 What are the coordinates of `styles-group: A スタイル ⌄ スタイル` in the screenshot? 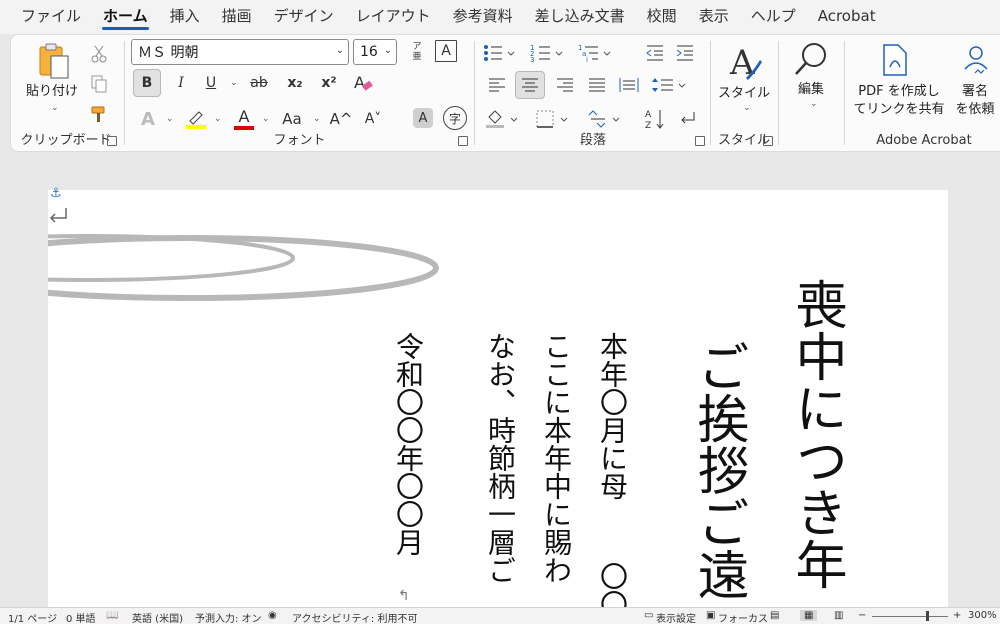 It's located at (744, 93).